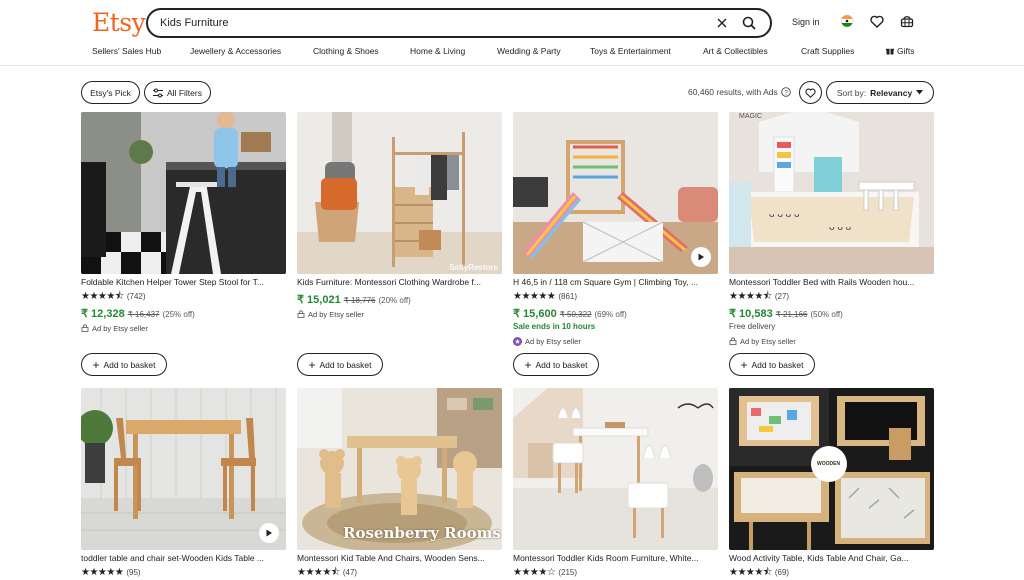  I want to click on review-count: (69), so click(782, 572).